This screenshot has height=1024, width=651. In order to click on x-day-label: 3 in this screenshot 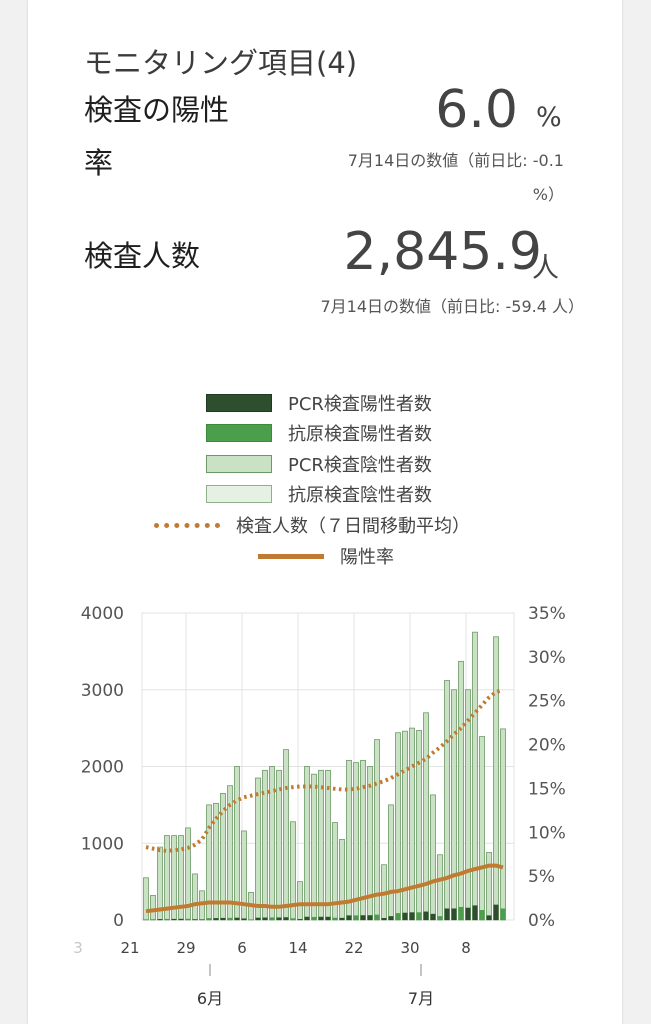, I will do `click(78, 948)`.